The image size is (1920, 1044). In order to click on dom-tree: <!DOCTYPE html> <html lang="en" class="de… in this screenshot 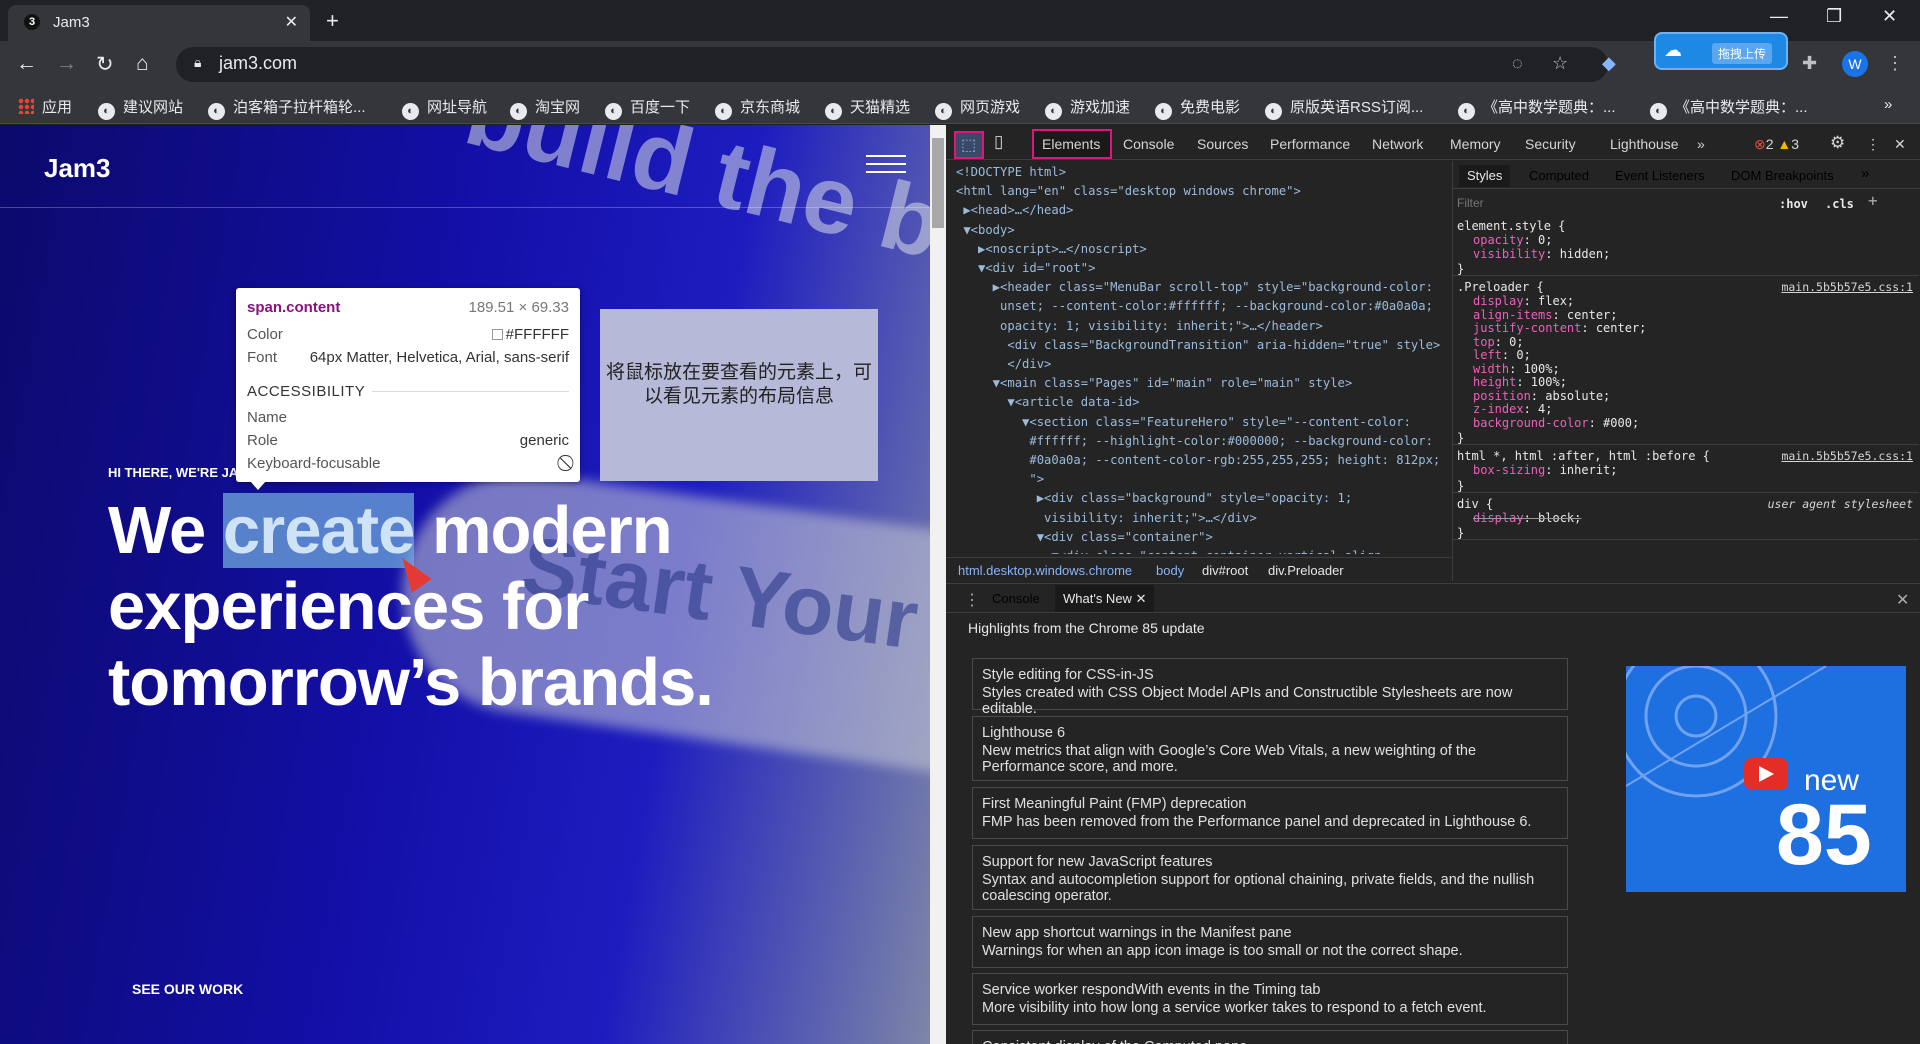, I will do `click(1198, 357)`.